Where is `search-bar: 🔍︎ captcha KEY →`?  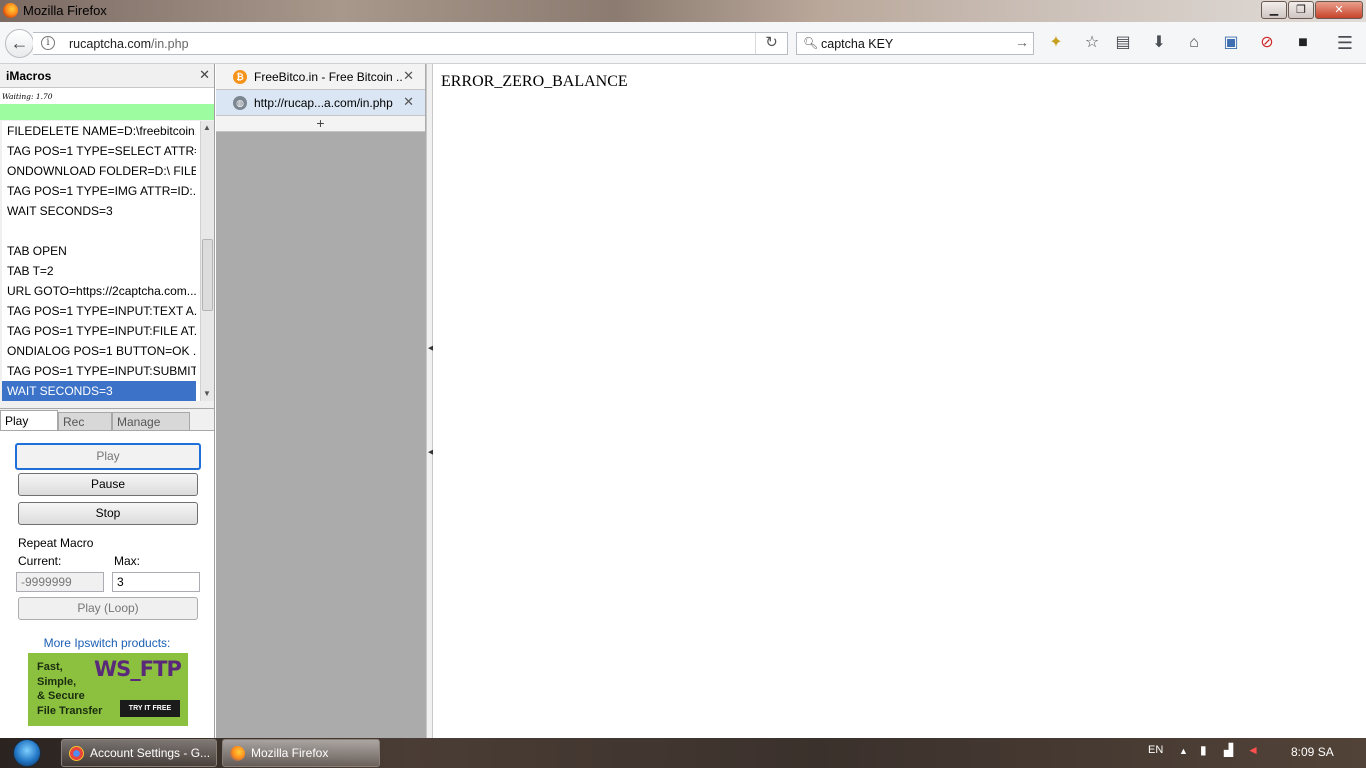
search-bar: 🔍︎ captcha KEY → is located at coordinates (915, 43).